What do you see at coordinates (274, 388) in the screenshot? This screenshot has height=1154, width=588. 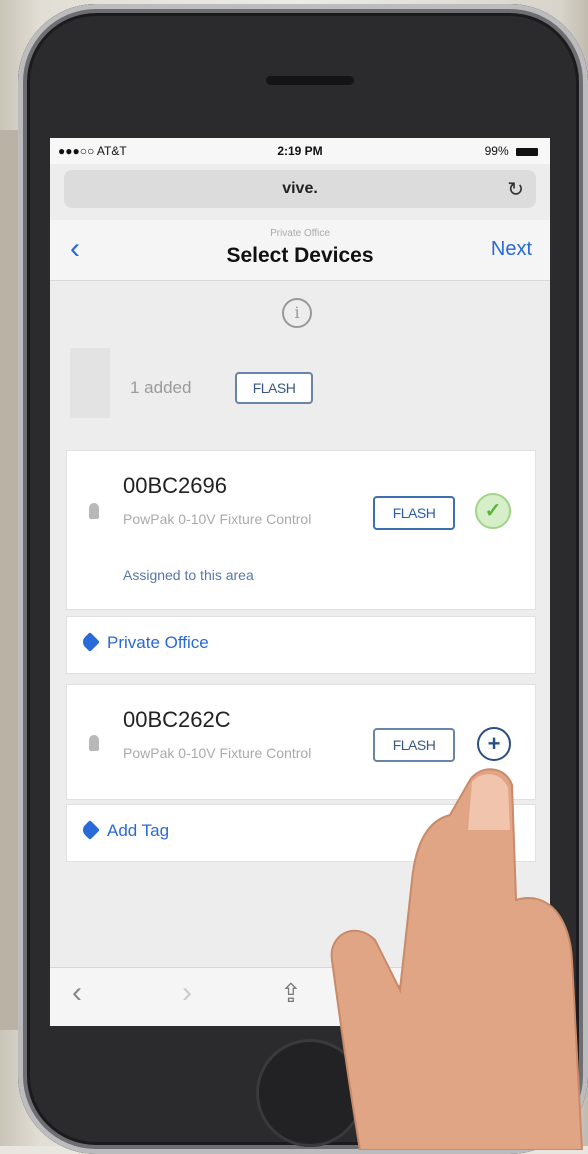 I see `flash-all-button: FLASH` at bounding box center [274, 388].